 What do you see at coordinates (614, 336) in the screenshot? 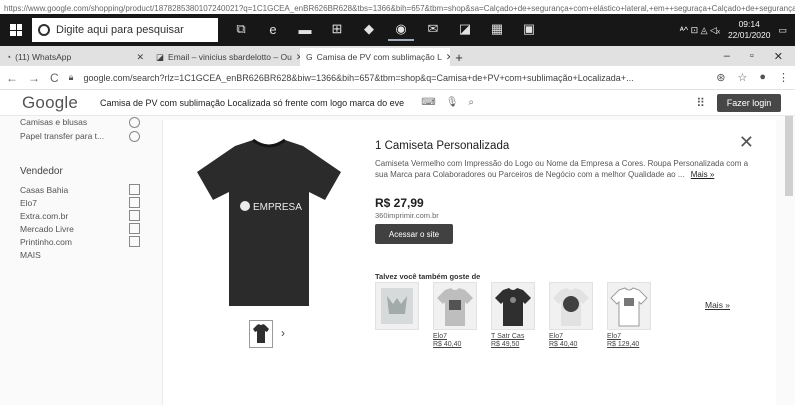
I see `item-store: Elo7` at bounding box center [614, 336].